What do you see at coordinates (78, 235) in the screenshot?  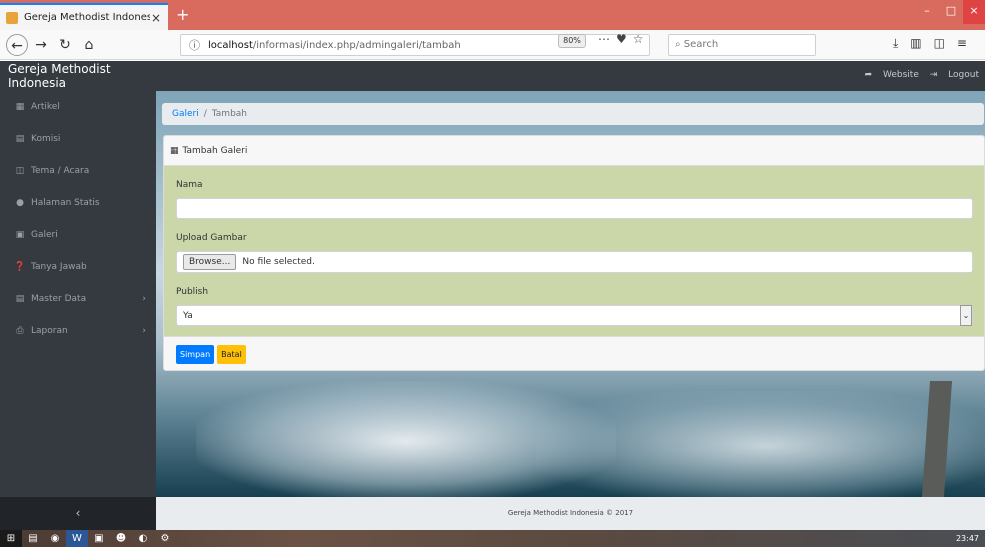 I see `sidebar-item-galeri: ▣ Galeri` at bounding box center [78, 235].